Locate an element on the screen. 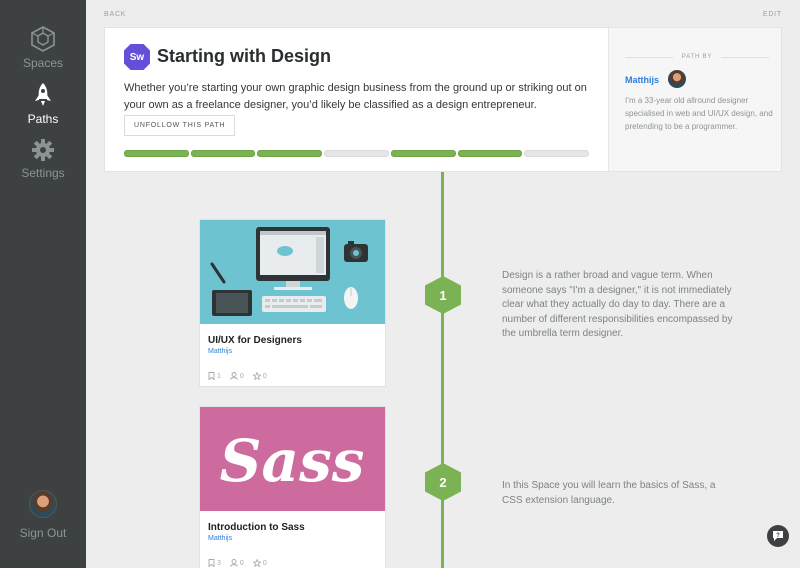 The height and width of the screenshot is (568, 800). space-card: Sass Introduction to Sass Matthijs 3 0 0 is located at coordinates (292, 487).